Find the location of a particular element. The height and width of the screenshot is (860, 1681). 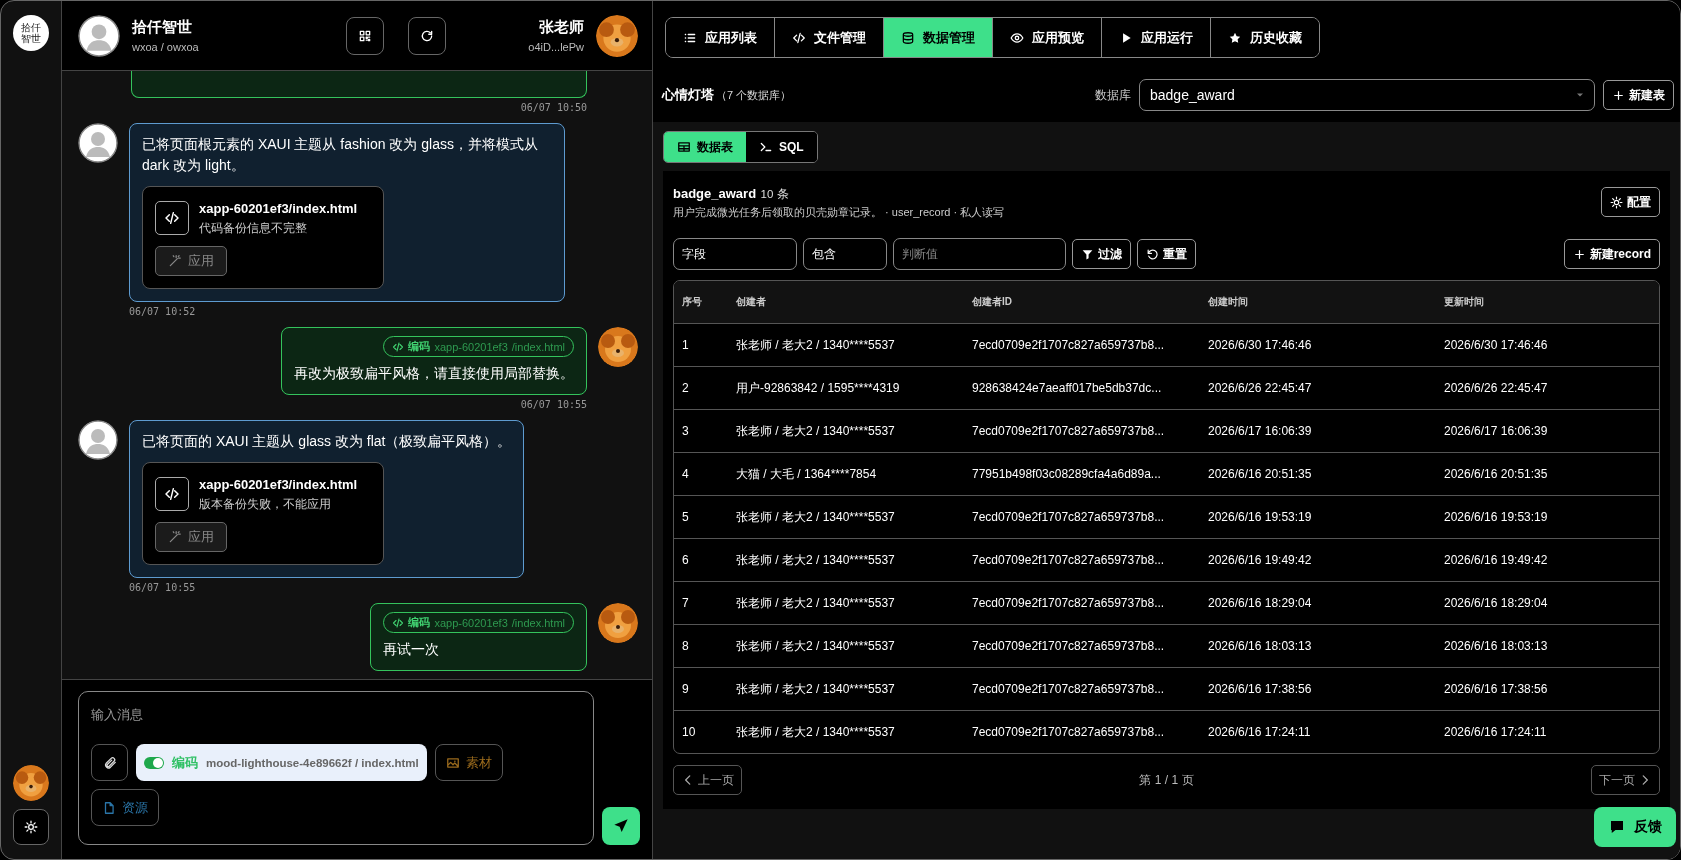

database-count: （7 个数据库） is located at coordinates (754, 95).